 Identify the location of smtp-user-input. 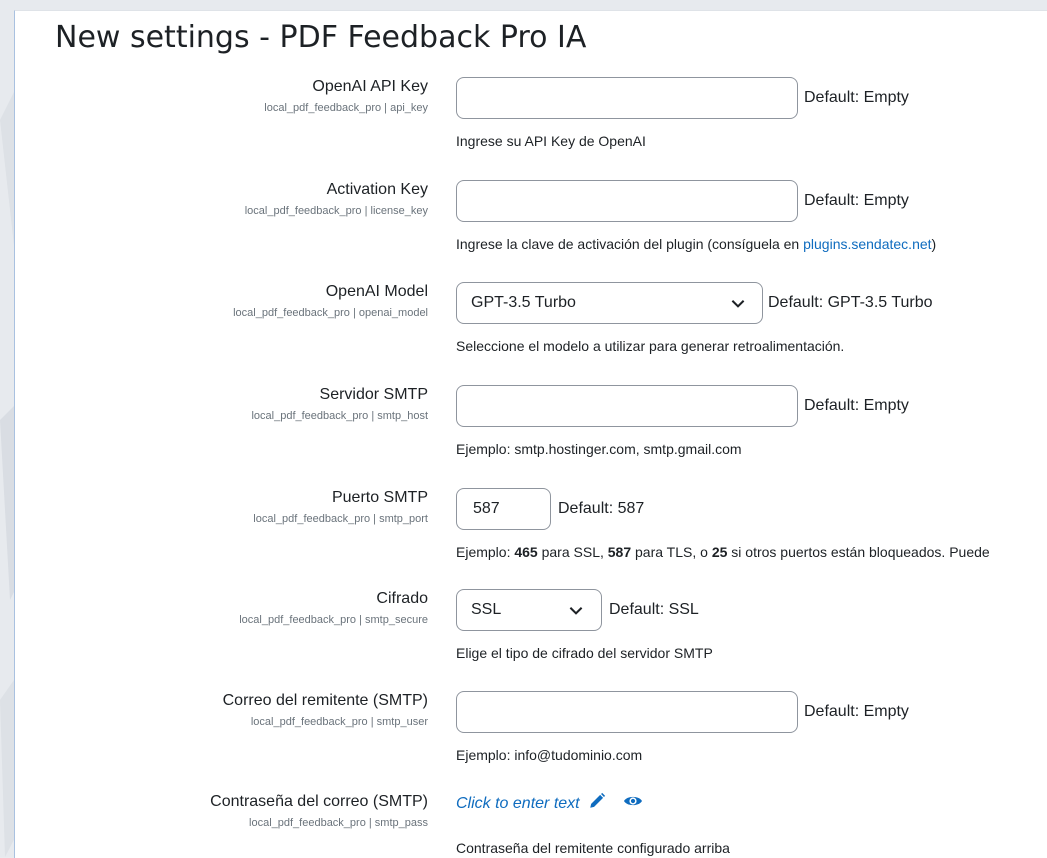
(627, 712).